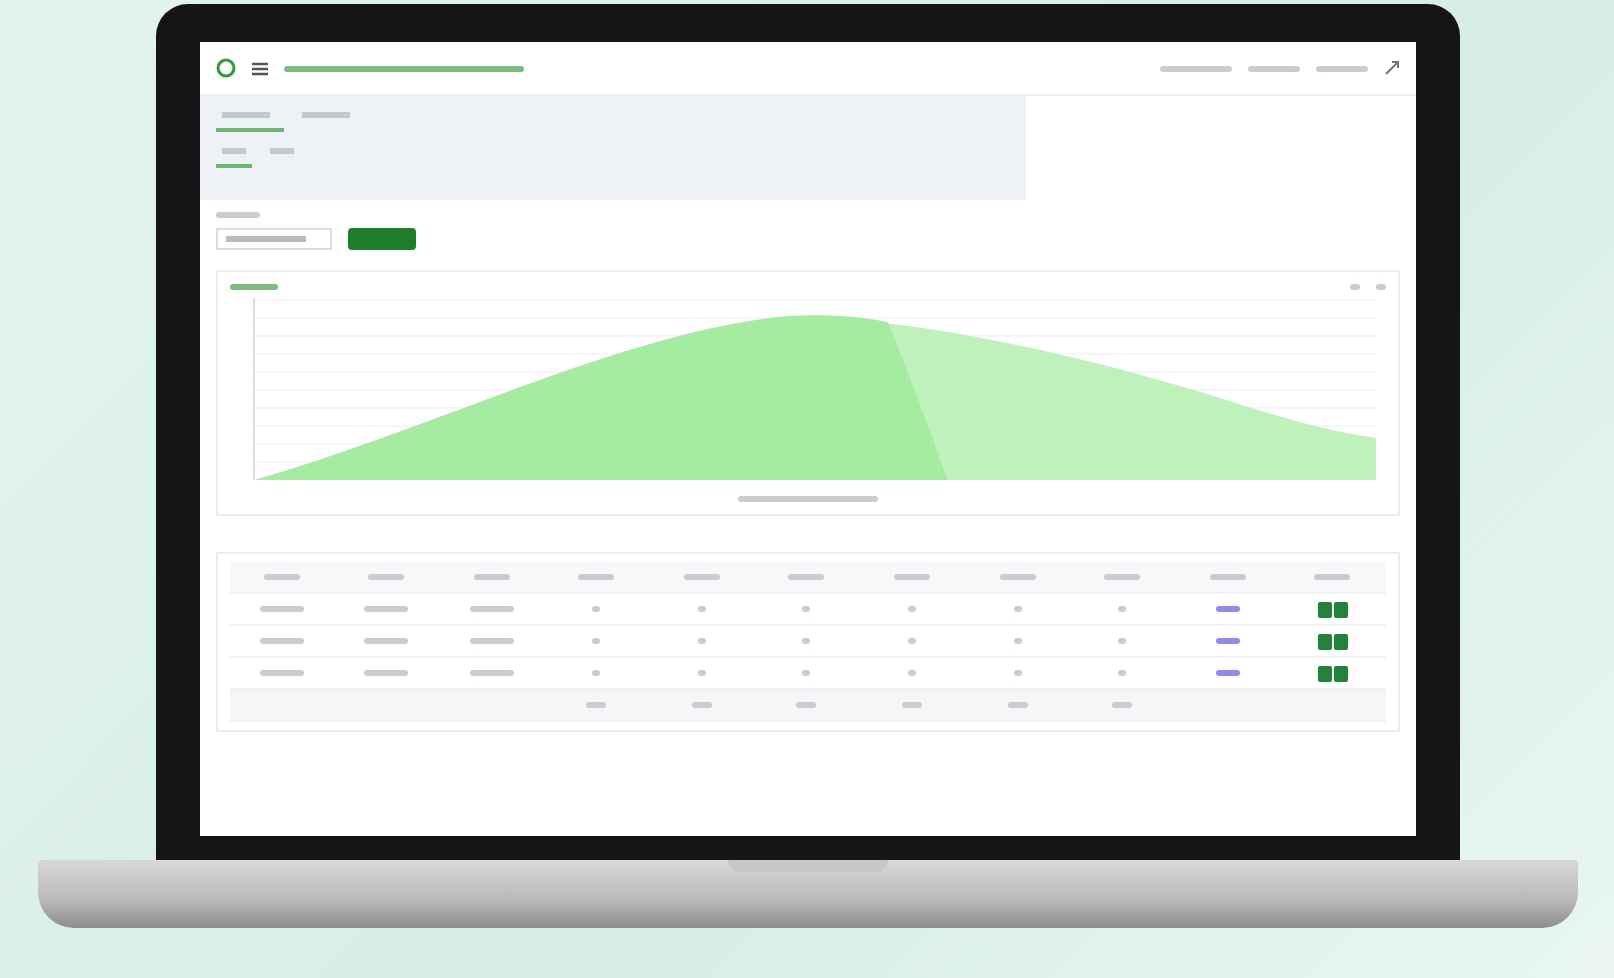 The image size is (1614, 978). I want to click on run-button, so click(381, 239).